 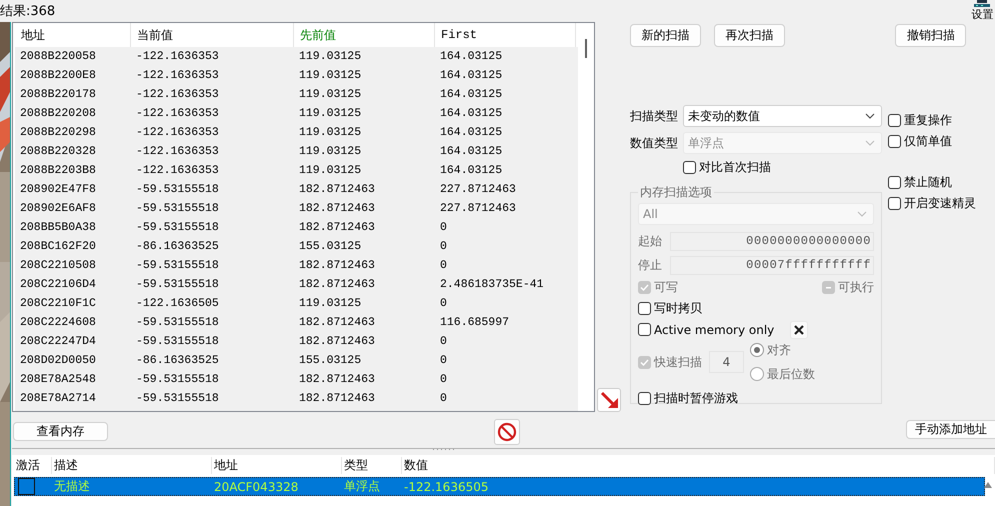 I want to click on table-cell-text: 227.8712463, so click(x=478, y=208).